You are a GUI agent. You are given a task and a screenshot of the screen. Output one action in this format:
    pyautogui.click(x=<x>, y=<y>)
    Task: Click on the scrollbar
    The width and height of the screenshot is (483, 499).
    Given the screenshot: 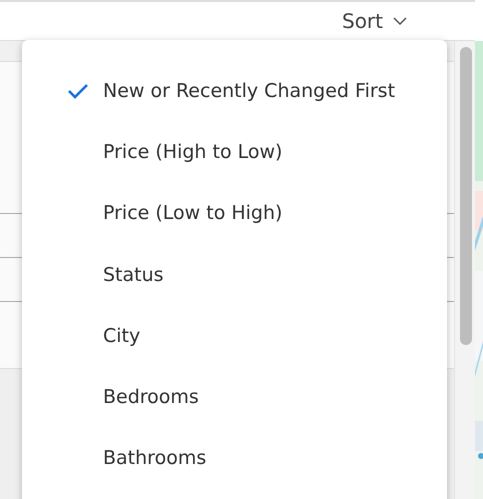 What is the action you would take?
    pyautogui.click(x=465, y=270)
    